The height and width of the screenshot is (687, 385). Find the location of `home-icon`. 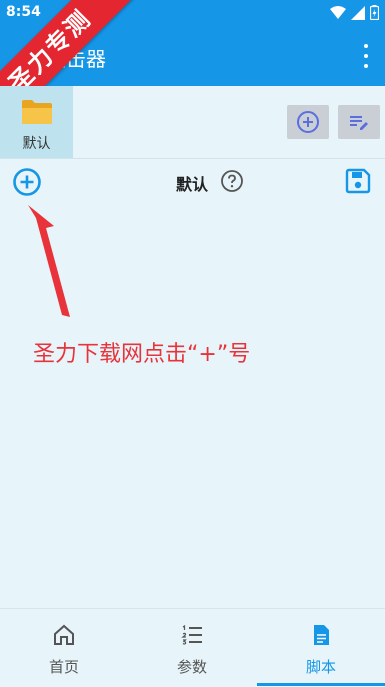

home-icon is located at coordinates (64, 634).